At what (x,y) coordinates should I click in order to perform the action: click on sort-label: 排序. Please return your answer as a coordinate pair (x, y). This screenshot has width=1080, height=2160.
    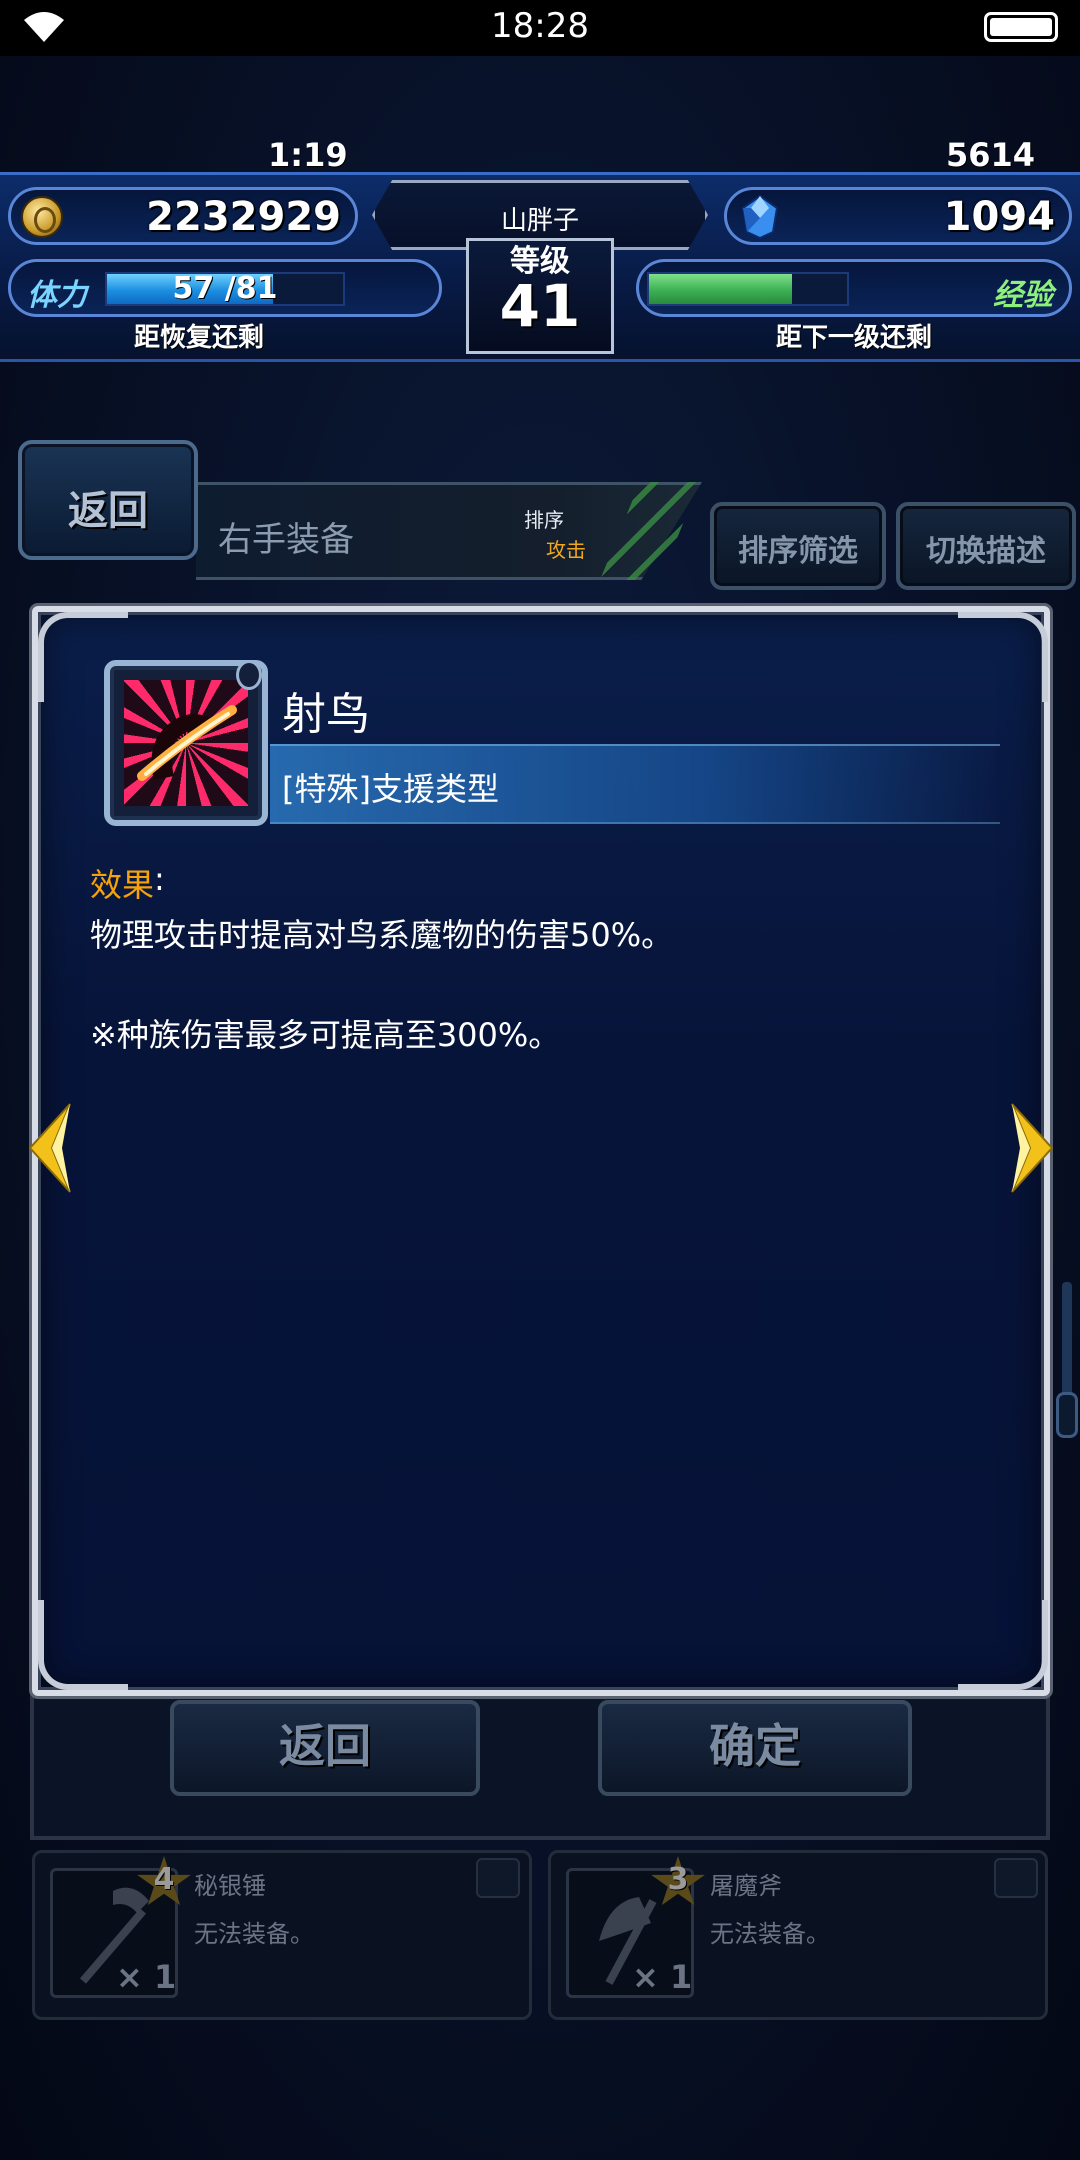
    Looking at the image, I should click on (544, 520).